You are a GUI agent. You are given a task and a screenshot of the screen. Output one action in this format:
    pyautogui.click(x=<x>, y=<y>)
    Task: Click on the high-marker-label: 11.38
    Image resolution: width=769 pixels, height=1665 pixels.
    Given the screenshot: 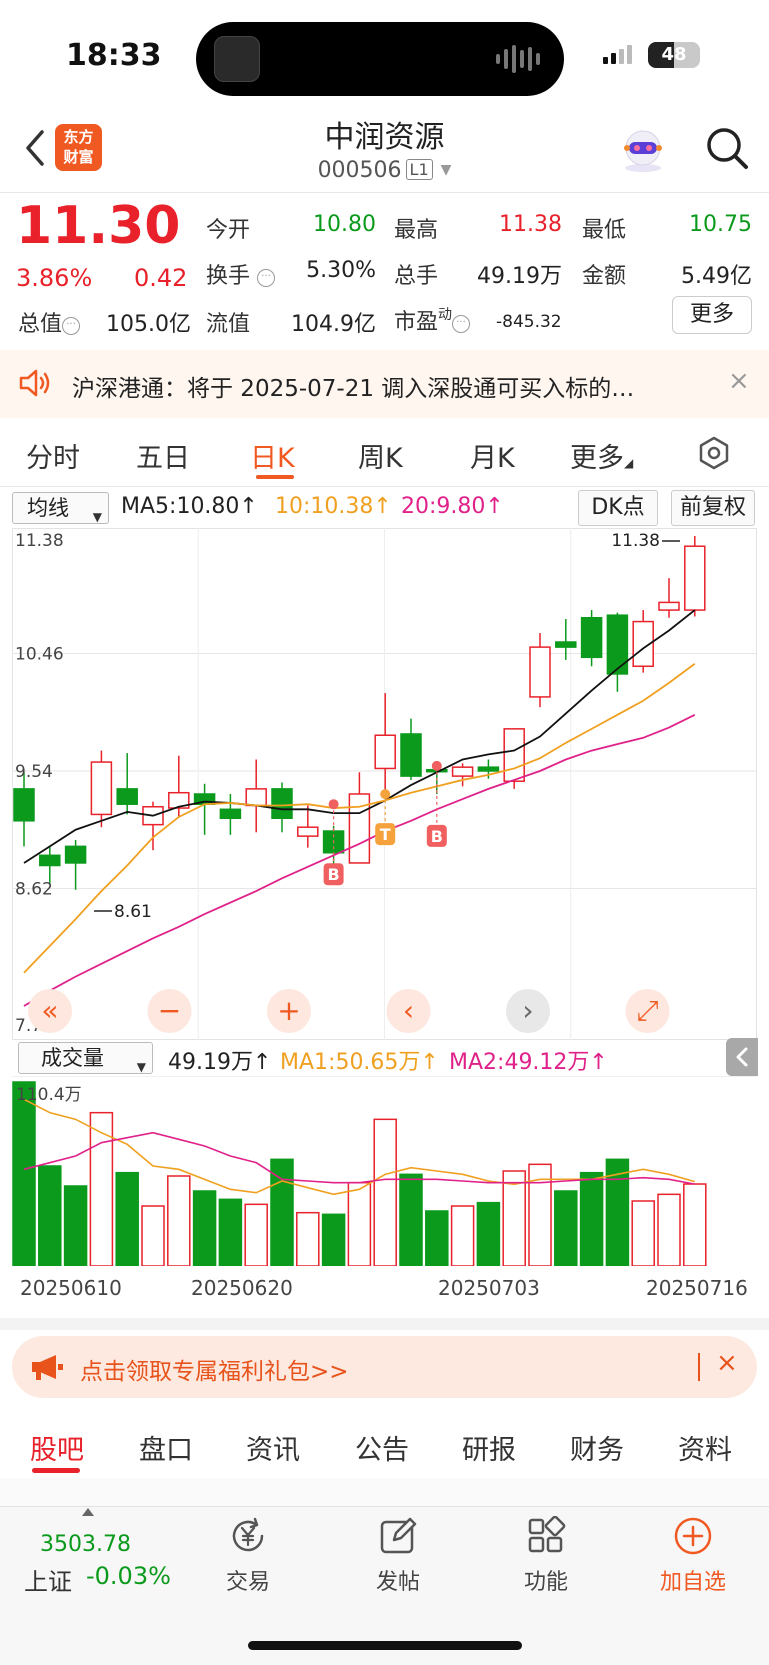 What is the action you would take?
    pyautogui.click(x=635, y=541)
    